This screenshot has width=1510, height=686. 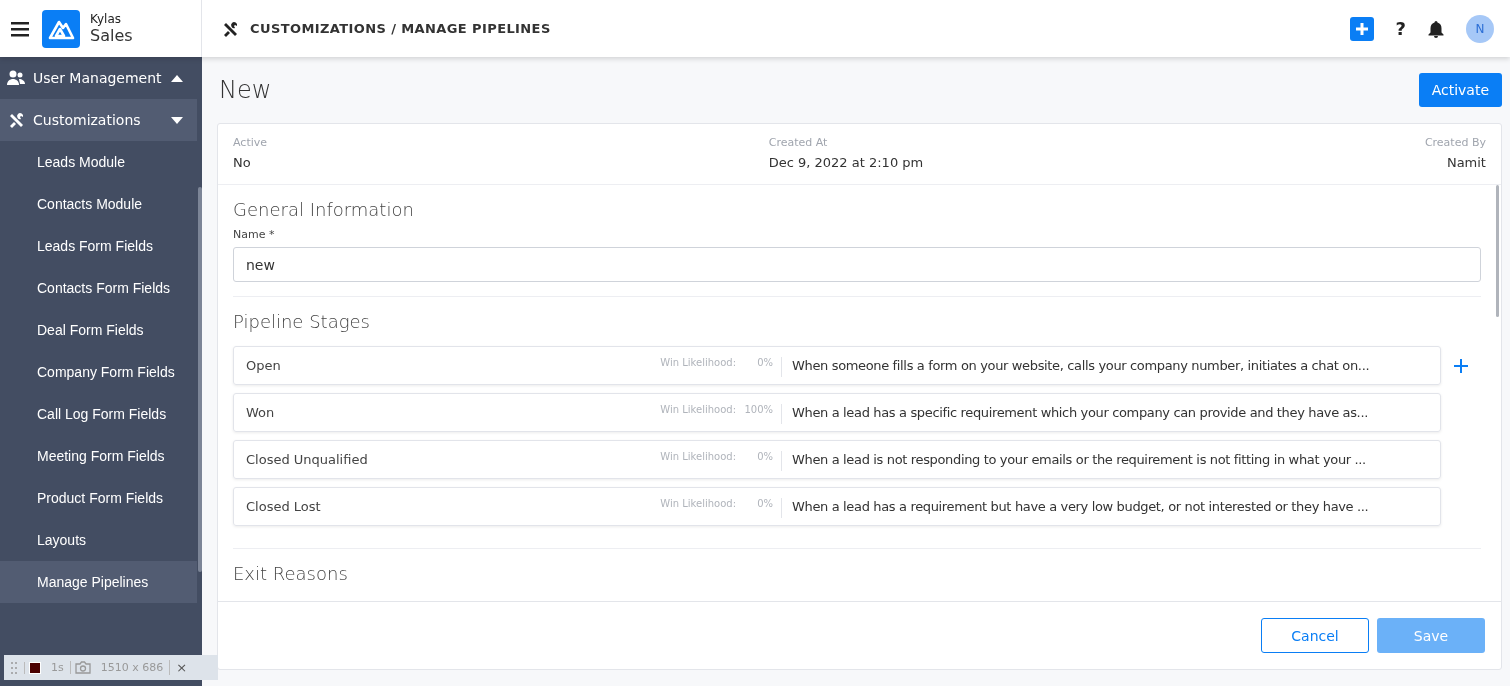 What do you see at coordinates (1466, 162) in the screenshot?
I see `field-value: Namit` at bounding box center [1466, 162].